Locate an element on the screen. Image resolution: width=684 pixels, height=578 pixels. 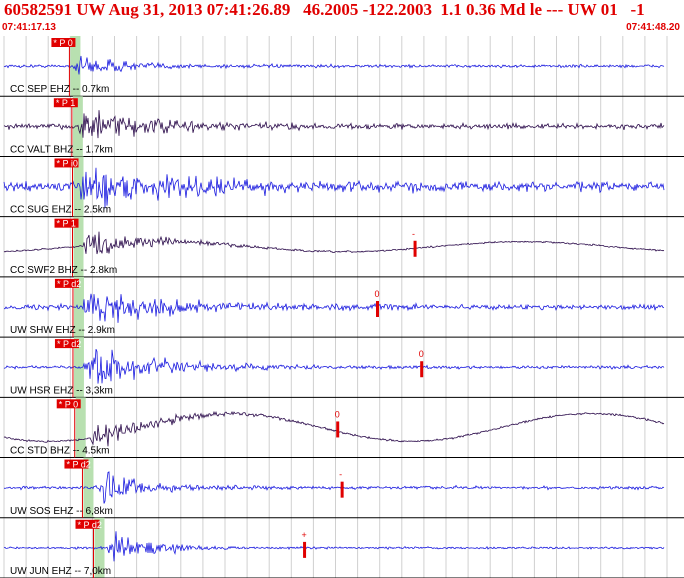
station-label: CC SWF2 BHZ -- 2.8km is located at coordinates (63, 270).